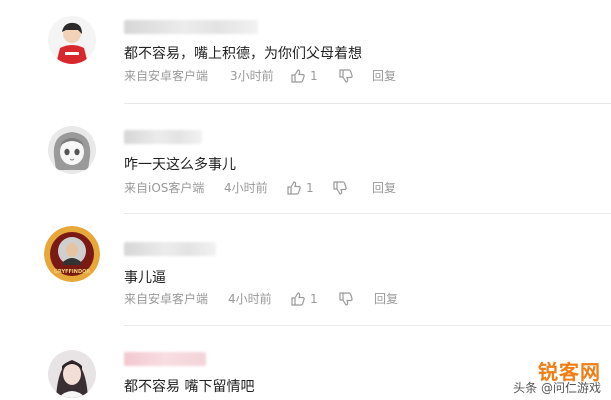 The height and width of the screenshot is (400, 611). What do you see at coordinates (243, 54) in the screenshot?
I see `comment-text: 都不容易，嘴上积德，为你们父母着想` at bounding box center [243, 54].